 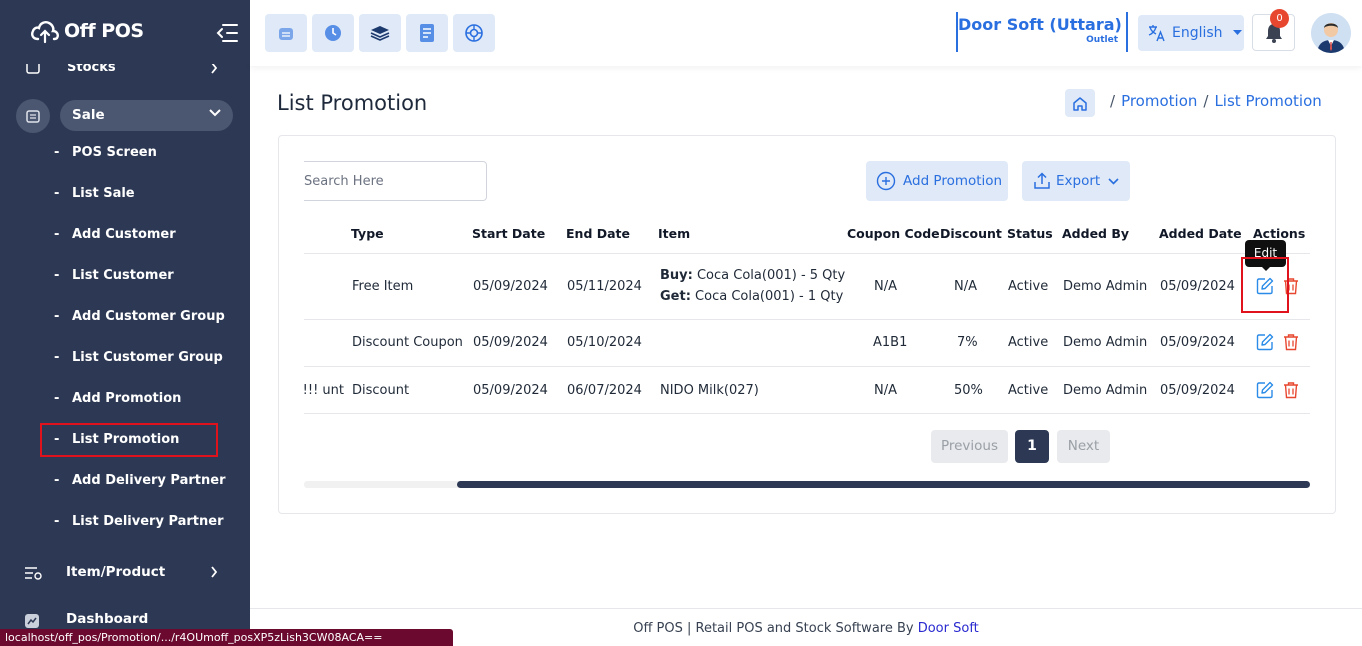 I want to click on item-get-value: Coca Cola(001) - 1 Qty, so click(x=769, y=296).